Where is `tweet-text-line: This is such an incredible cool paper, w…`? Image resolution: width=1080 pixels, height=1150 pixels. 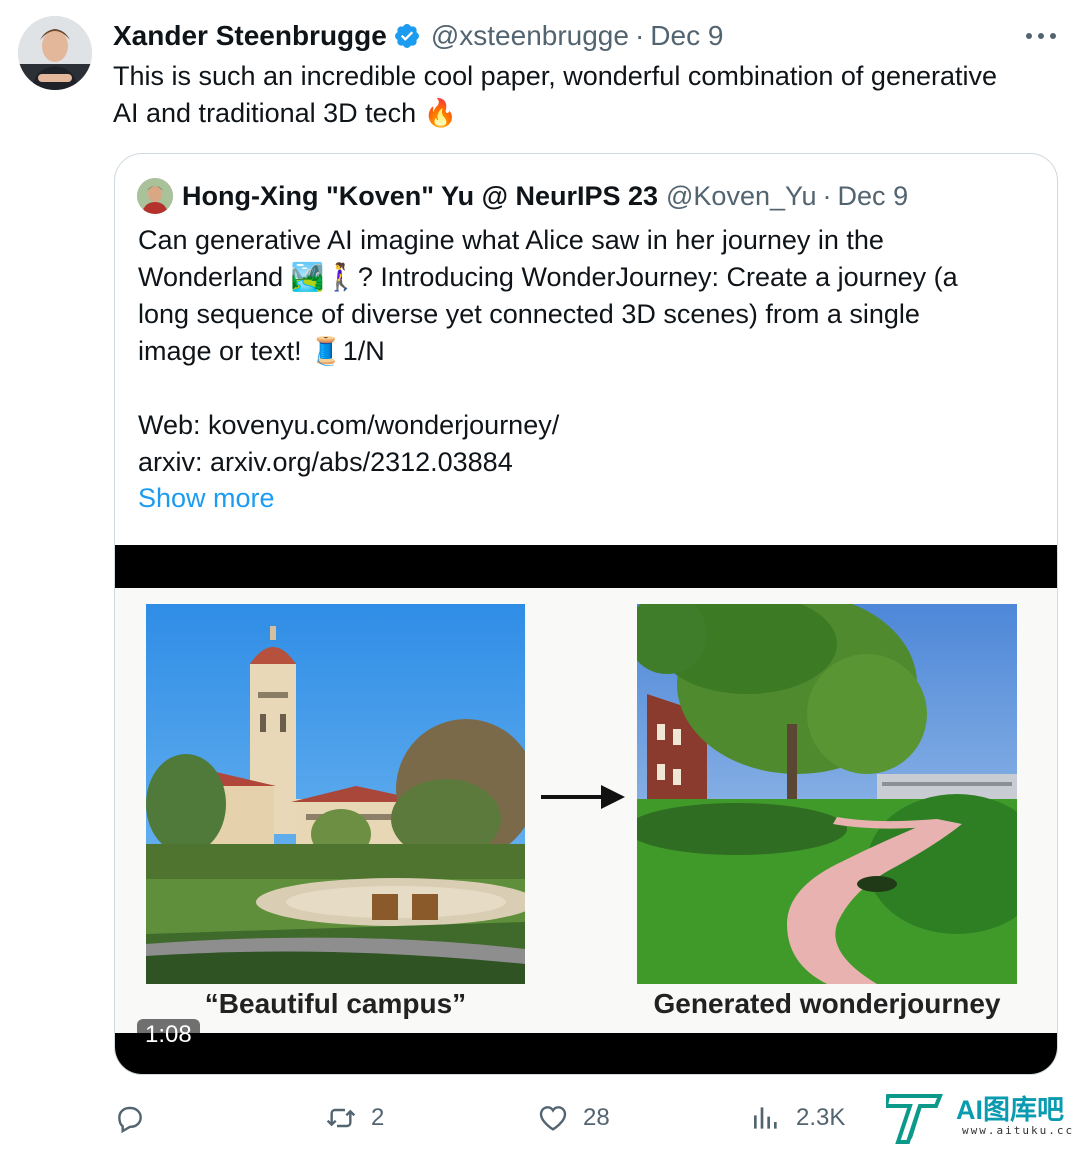 tweet-text-line: This is such an incredible cool paper, w… is located at coordinates (555, 76).